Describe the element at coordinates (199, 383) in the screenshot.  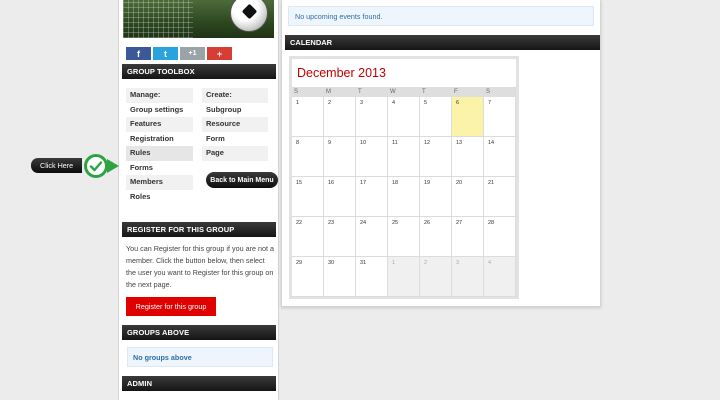
I see `admin-heading: ADMIN` at that location.